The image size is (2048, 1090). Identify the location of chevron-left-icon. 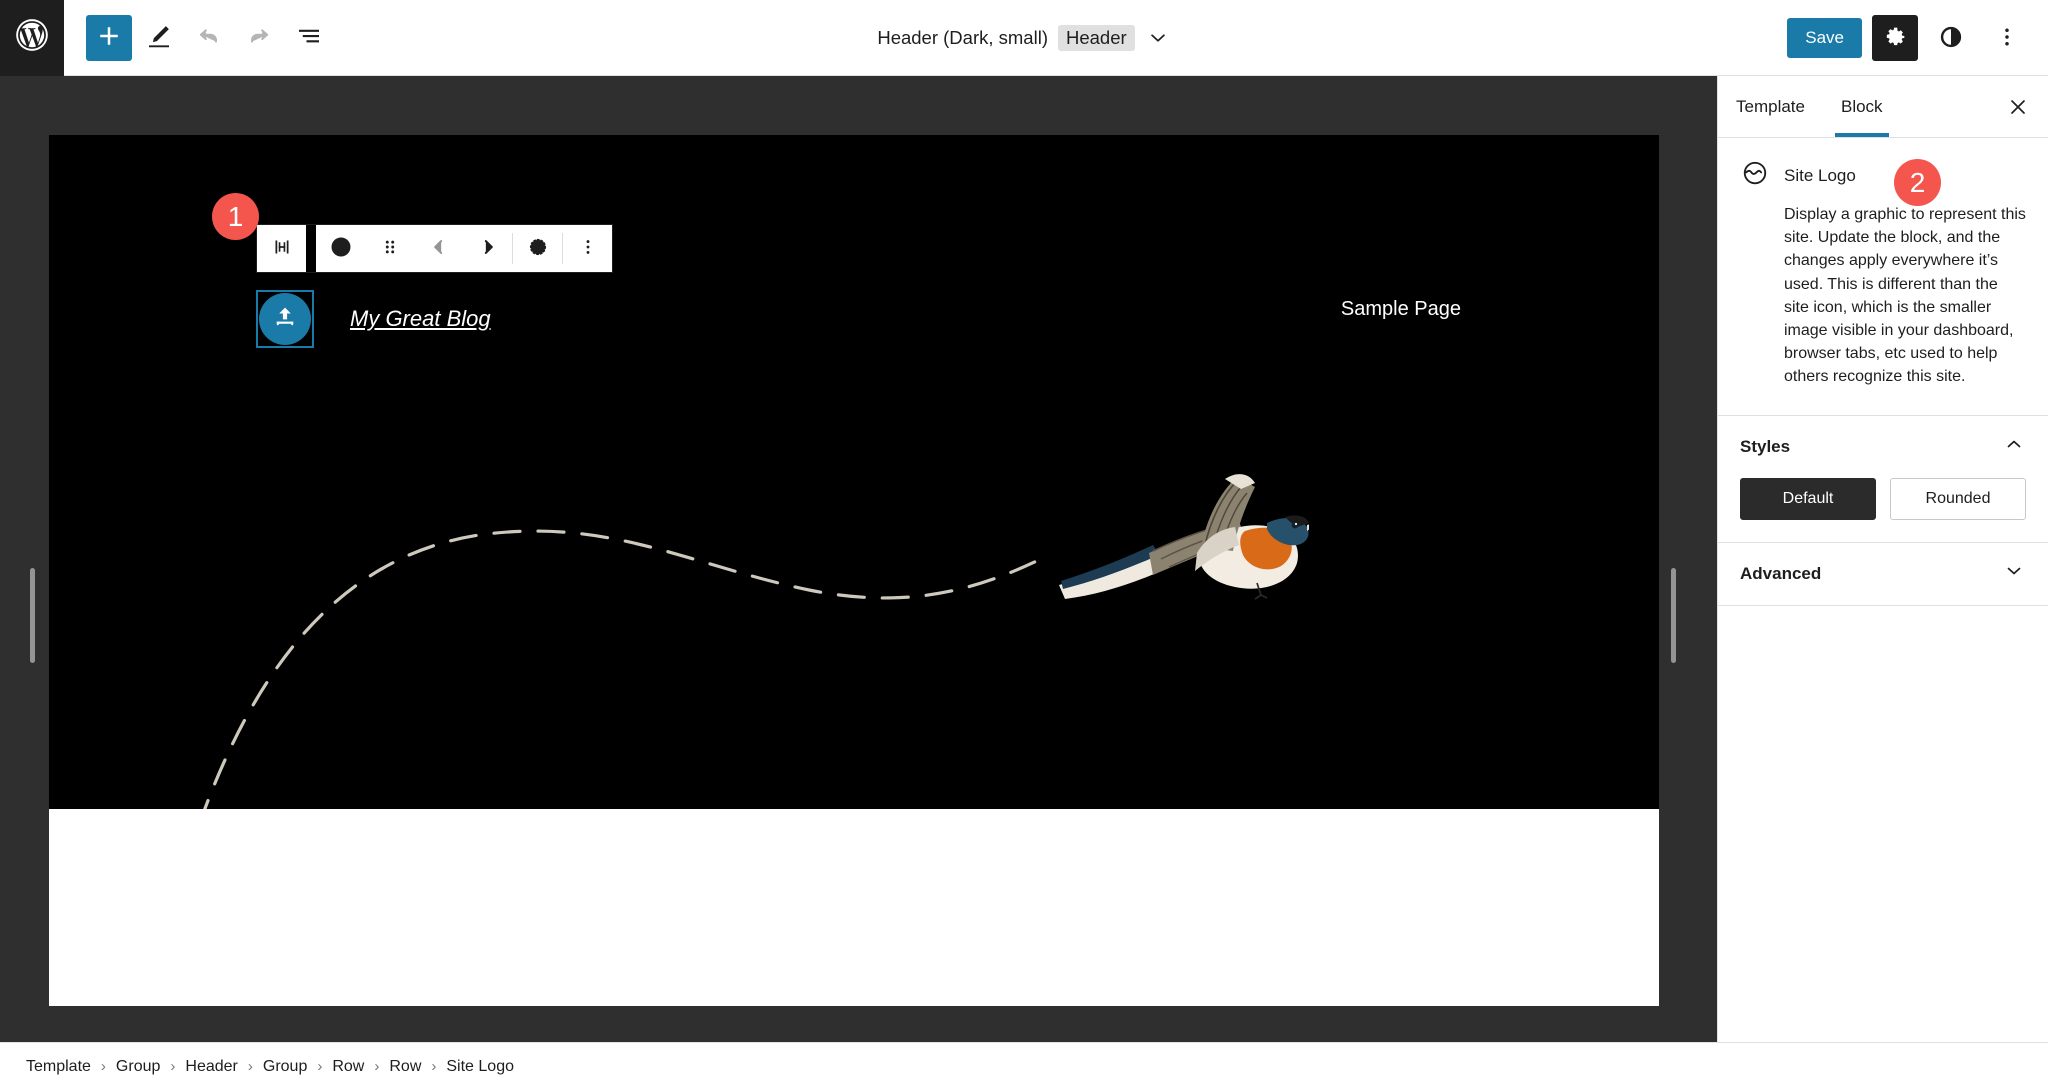
(439, 248).